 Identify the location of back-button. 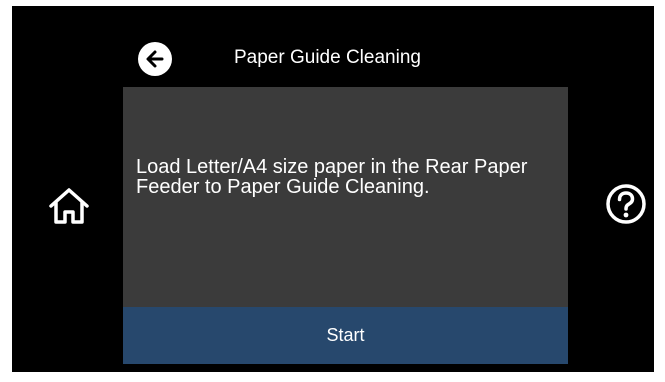
(155, 59).